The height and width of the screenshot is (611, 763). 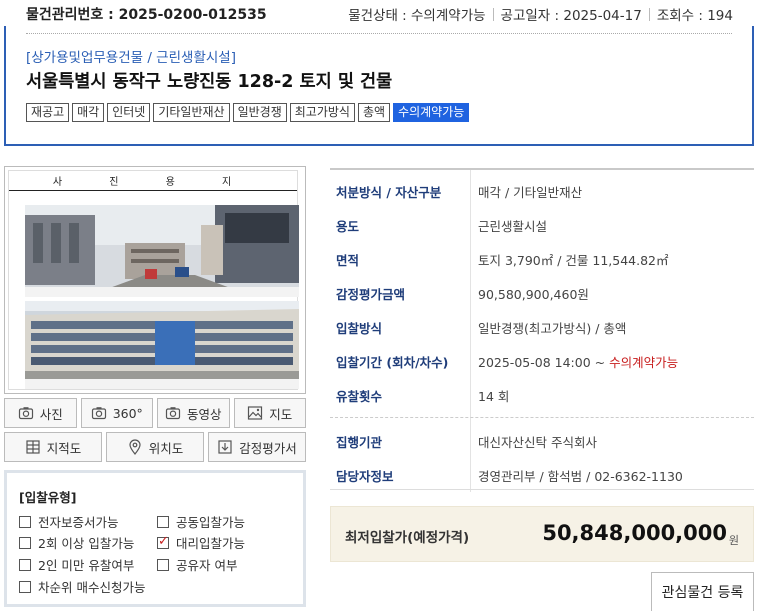 I want to click on bid-option-label: 2회 이상 입찰가능, so click(x=86, y=543).